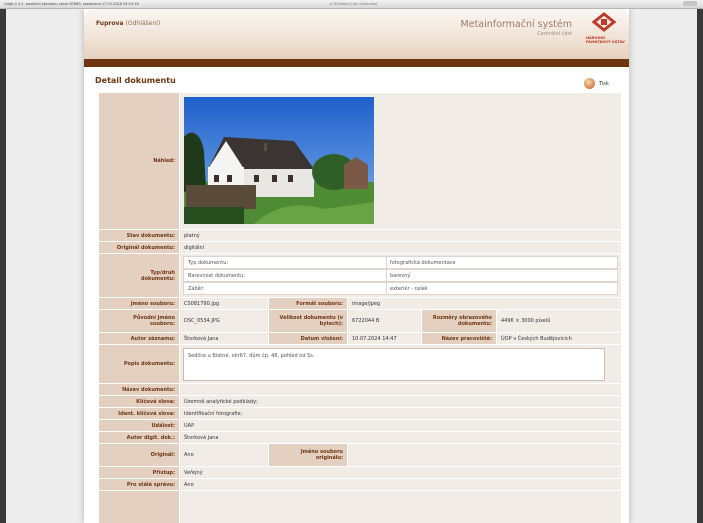 The width and height of the screenshot is (703, 523). What do you see at coordinates (224, 455) in the screenshot?
I see `orig2-value: Ano` at bounding box center [224, 455].